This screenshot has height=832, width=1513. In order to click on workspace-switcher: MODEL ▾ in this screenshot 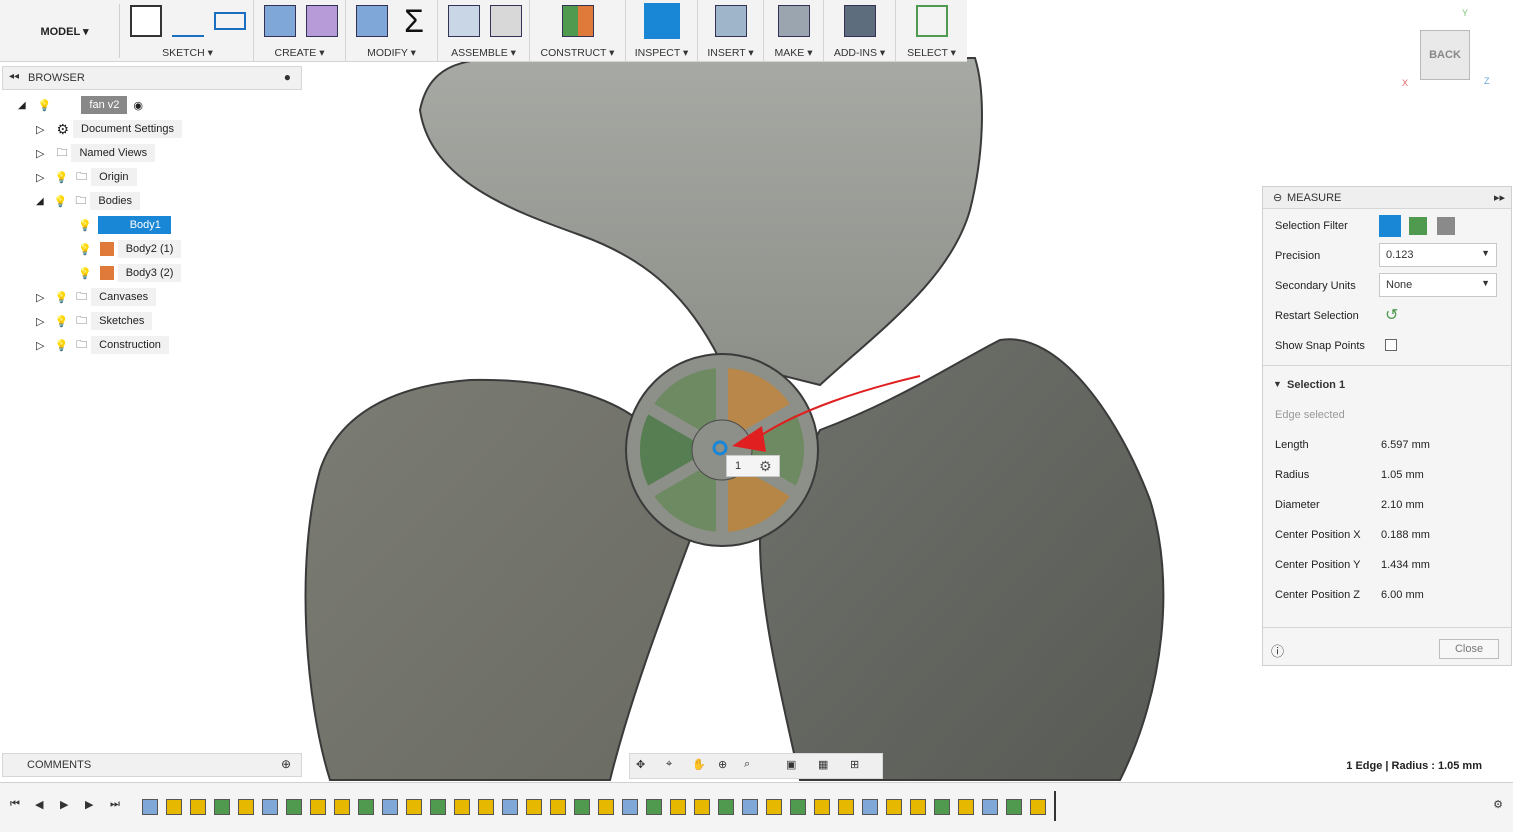, I will do `click(65, 31)`.